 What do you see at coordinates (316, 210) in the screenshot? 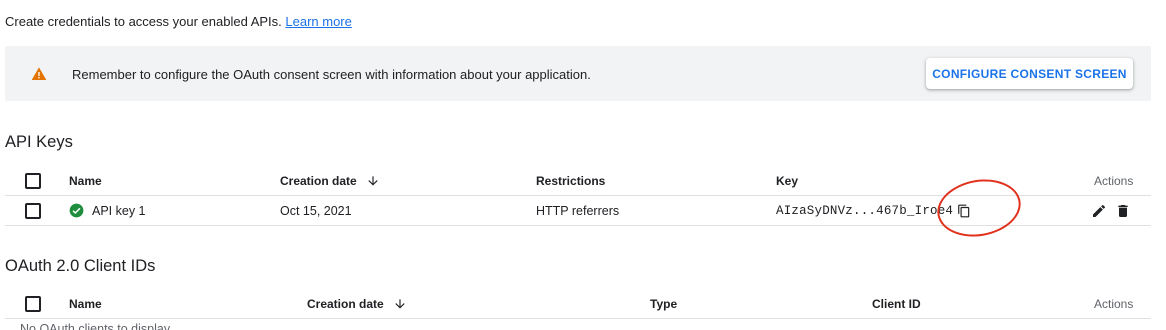
I see `api-key-created: Oct 15, 2021` at bounding box center [316, 210].